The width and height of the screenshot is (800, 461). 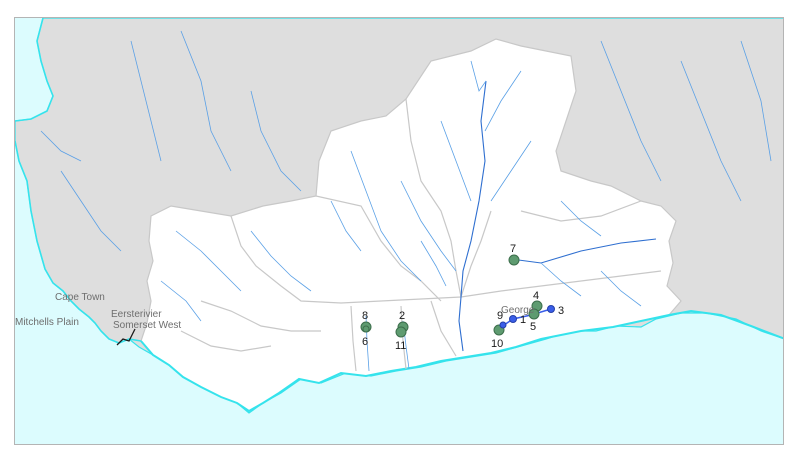 I want to click on site-label-3: 3, so click(x=561, y=311).